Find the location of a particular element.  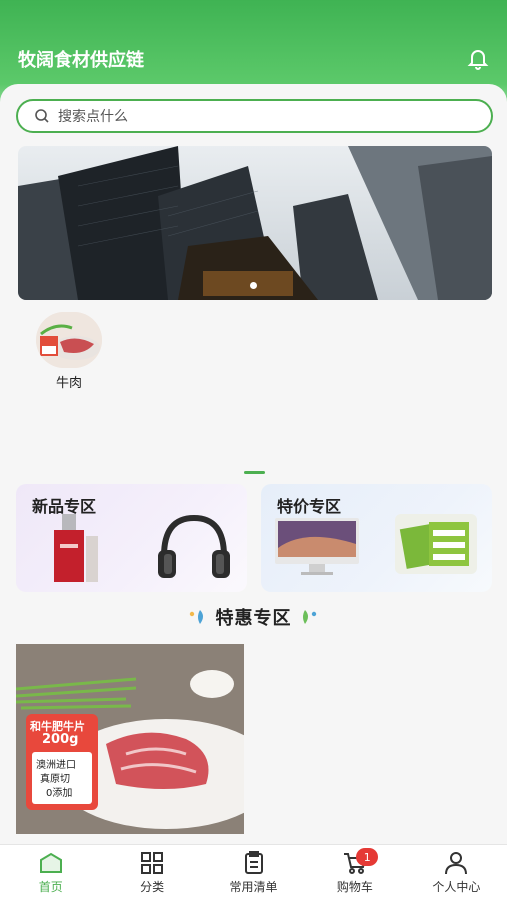

cosmetic-bottle-image is located at coordinates (76, 548).